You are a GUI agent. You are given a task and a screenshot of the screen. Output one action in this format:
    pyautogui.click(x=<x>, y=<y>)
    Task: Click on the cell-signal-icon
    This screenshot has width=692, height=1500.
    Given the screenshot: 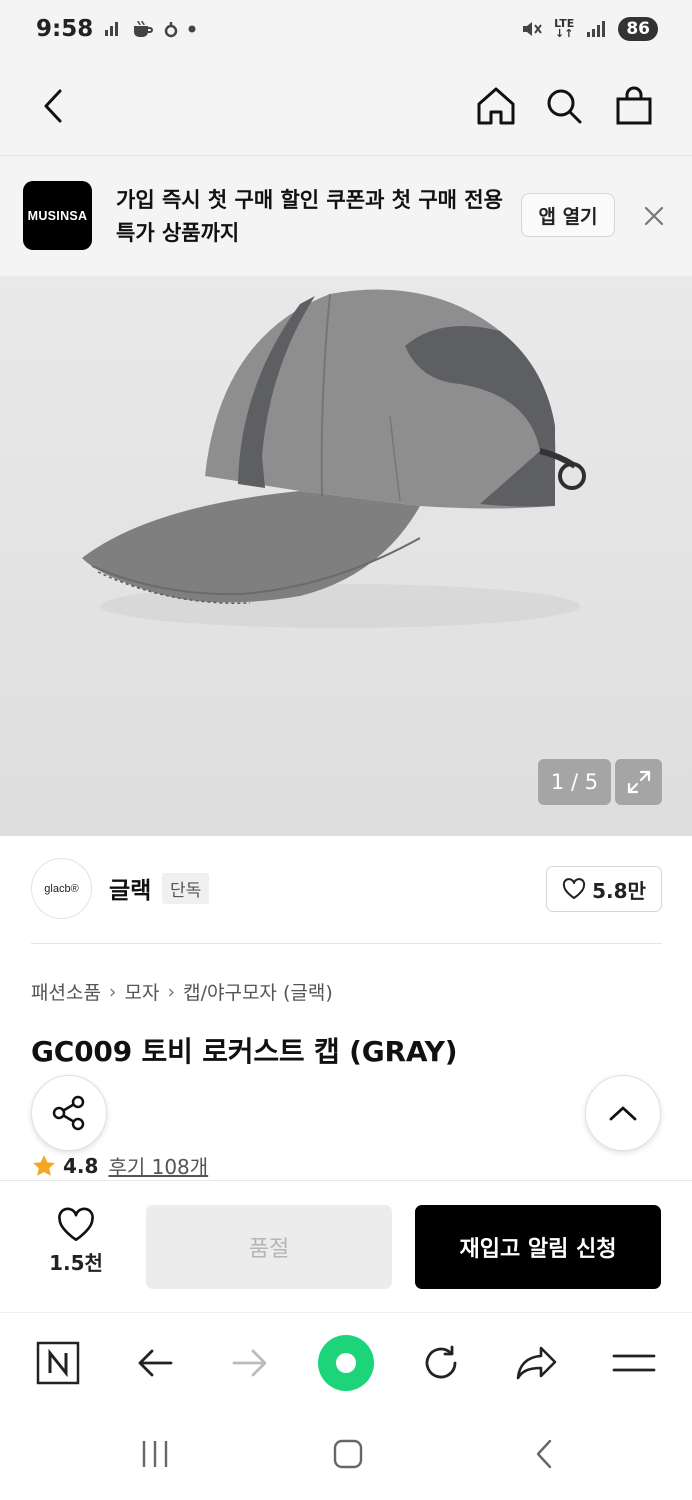 What is the action you would take?
    pyautogui.click(x=596, y=29)
    